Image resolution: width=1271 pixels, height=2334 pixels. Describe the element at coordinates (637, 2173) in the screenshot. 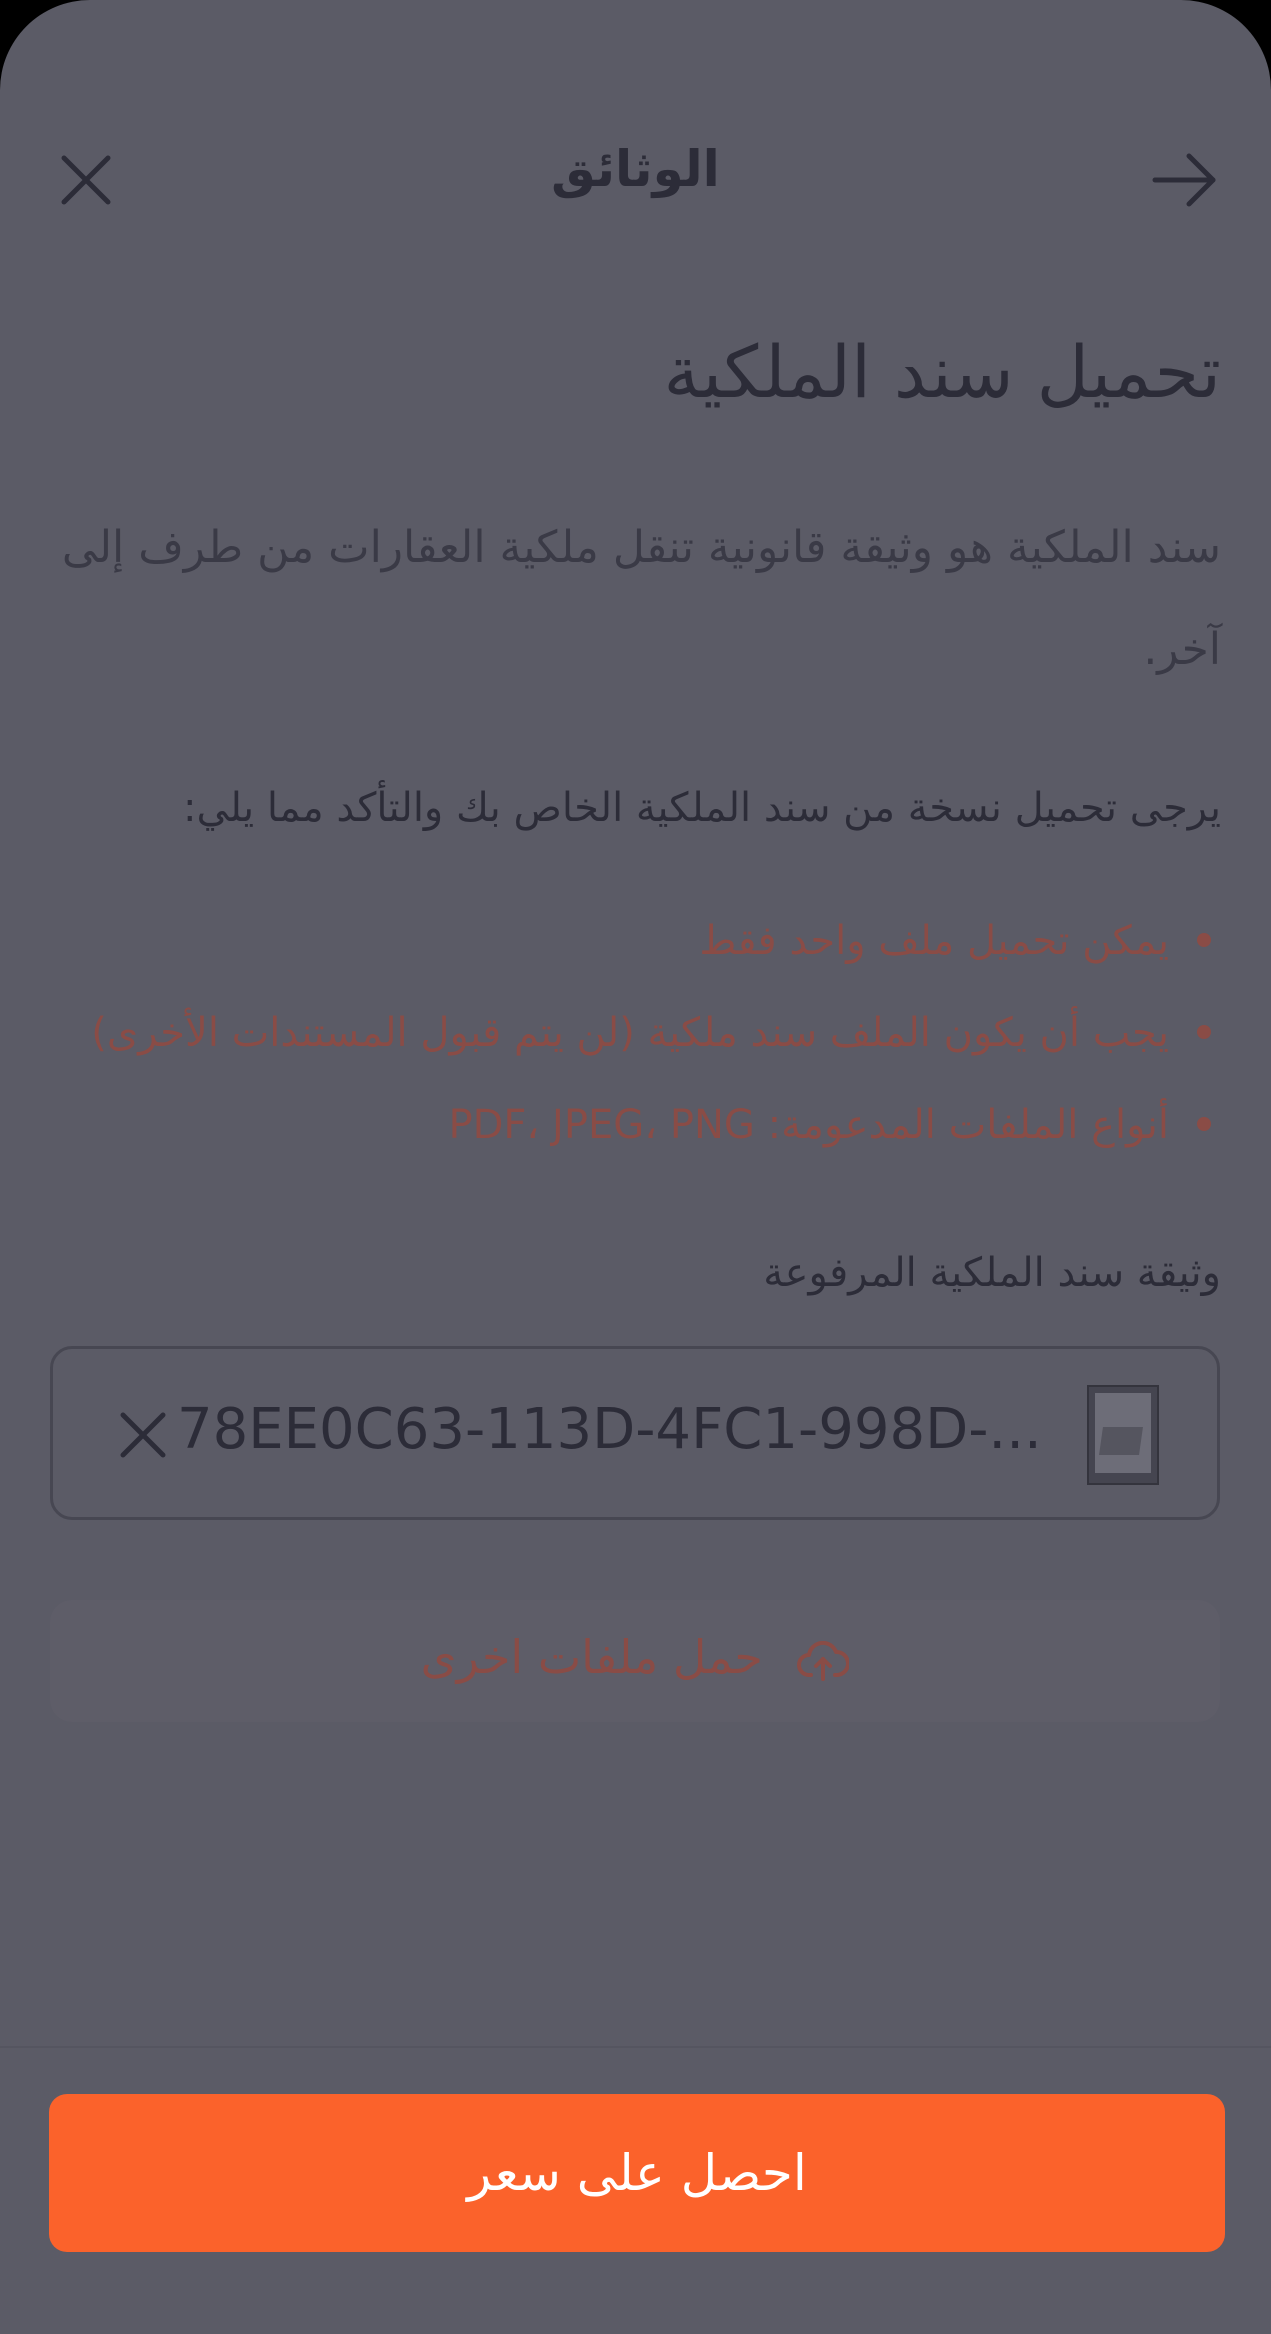

I see `get-quote-button: احصل على سعر` at that location.